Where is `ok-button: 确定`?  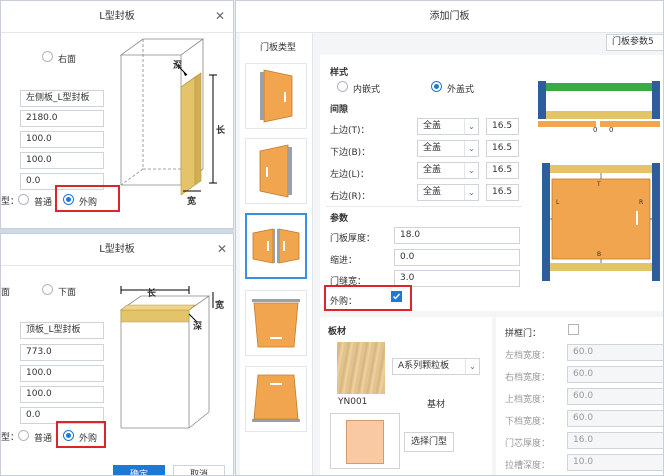
ok-button: 确定 is located at coordinates (139, 470).